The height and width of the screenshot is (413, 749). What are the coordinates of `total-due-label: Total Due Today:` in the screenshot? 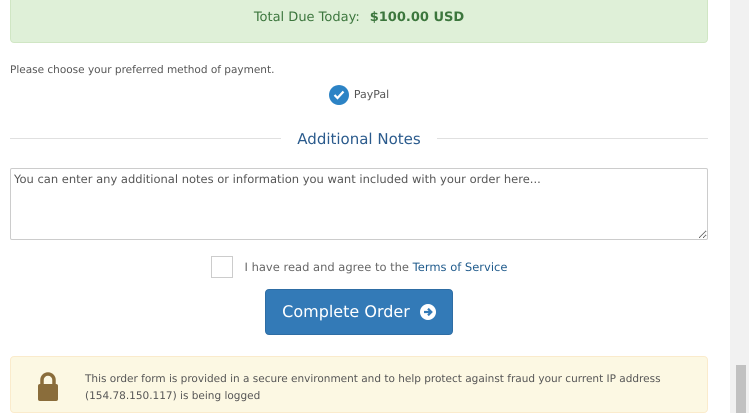 It's located at (307, 17).